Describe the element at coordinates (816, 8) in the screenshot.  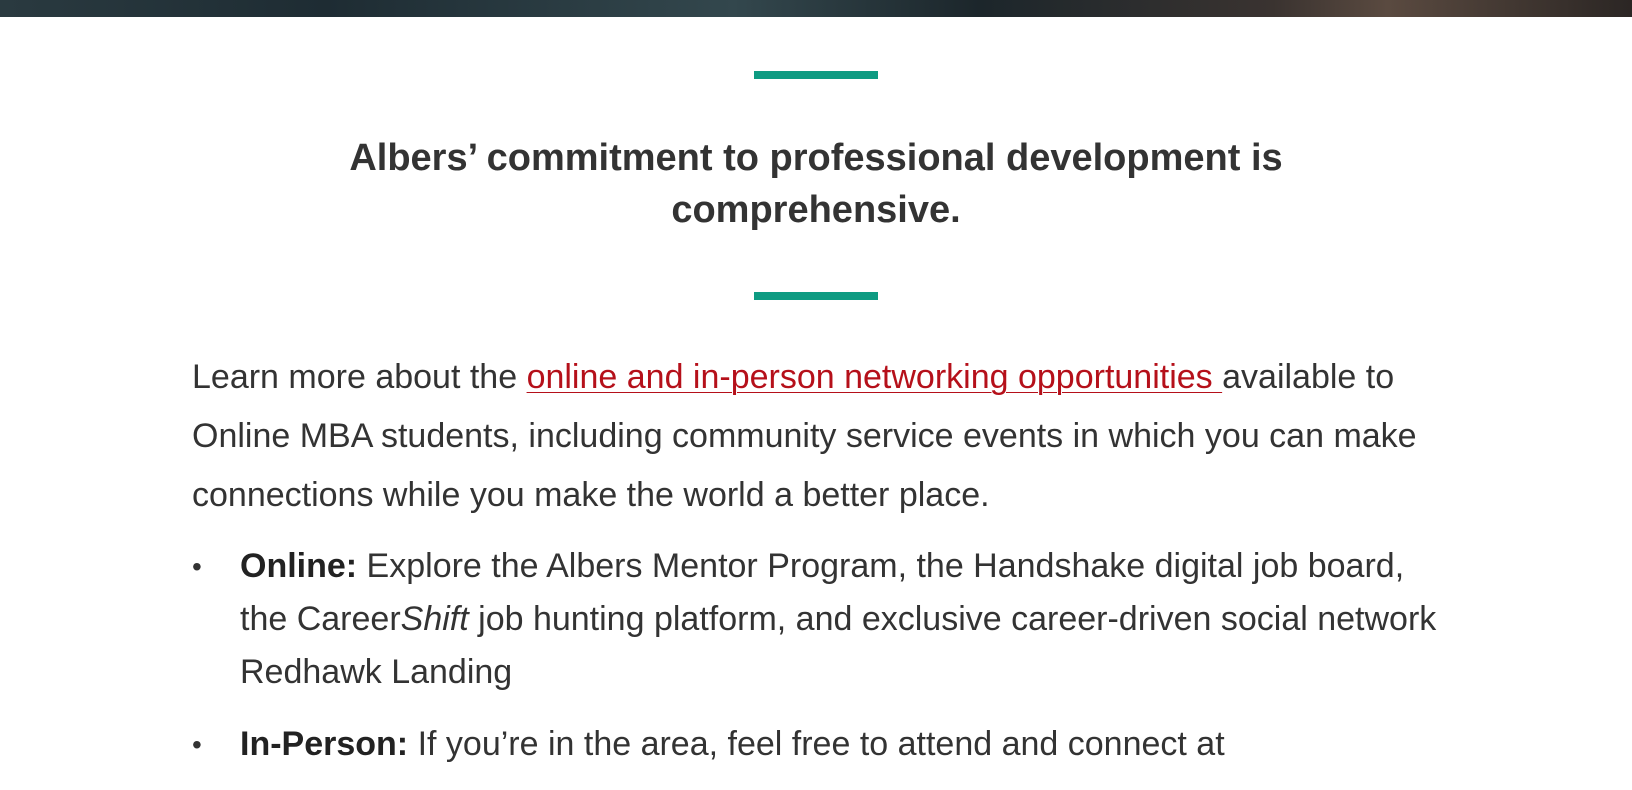
I see `hero-image-strip` at that location.